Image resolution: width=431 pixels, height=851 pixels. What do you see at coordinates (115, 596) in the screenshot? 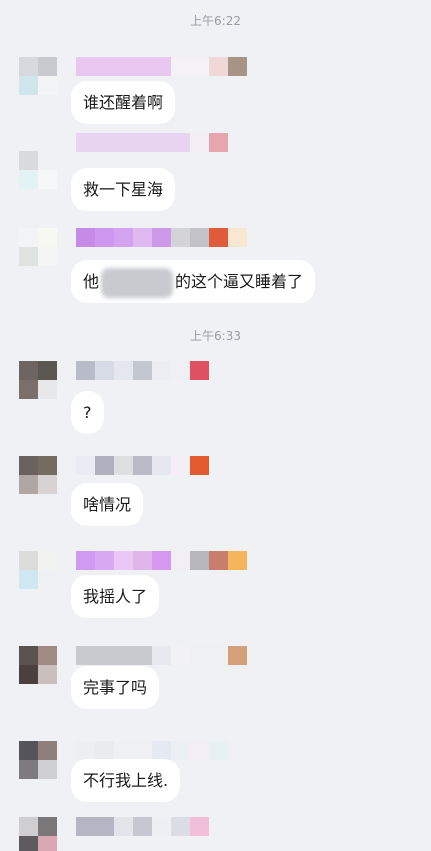
I see `message-bubble: 我摇人了` at bounding box center [115, 596].